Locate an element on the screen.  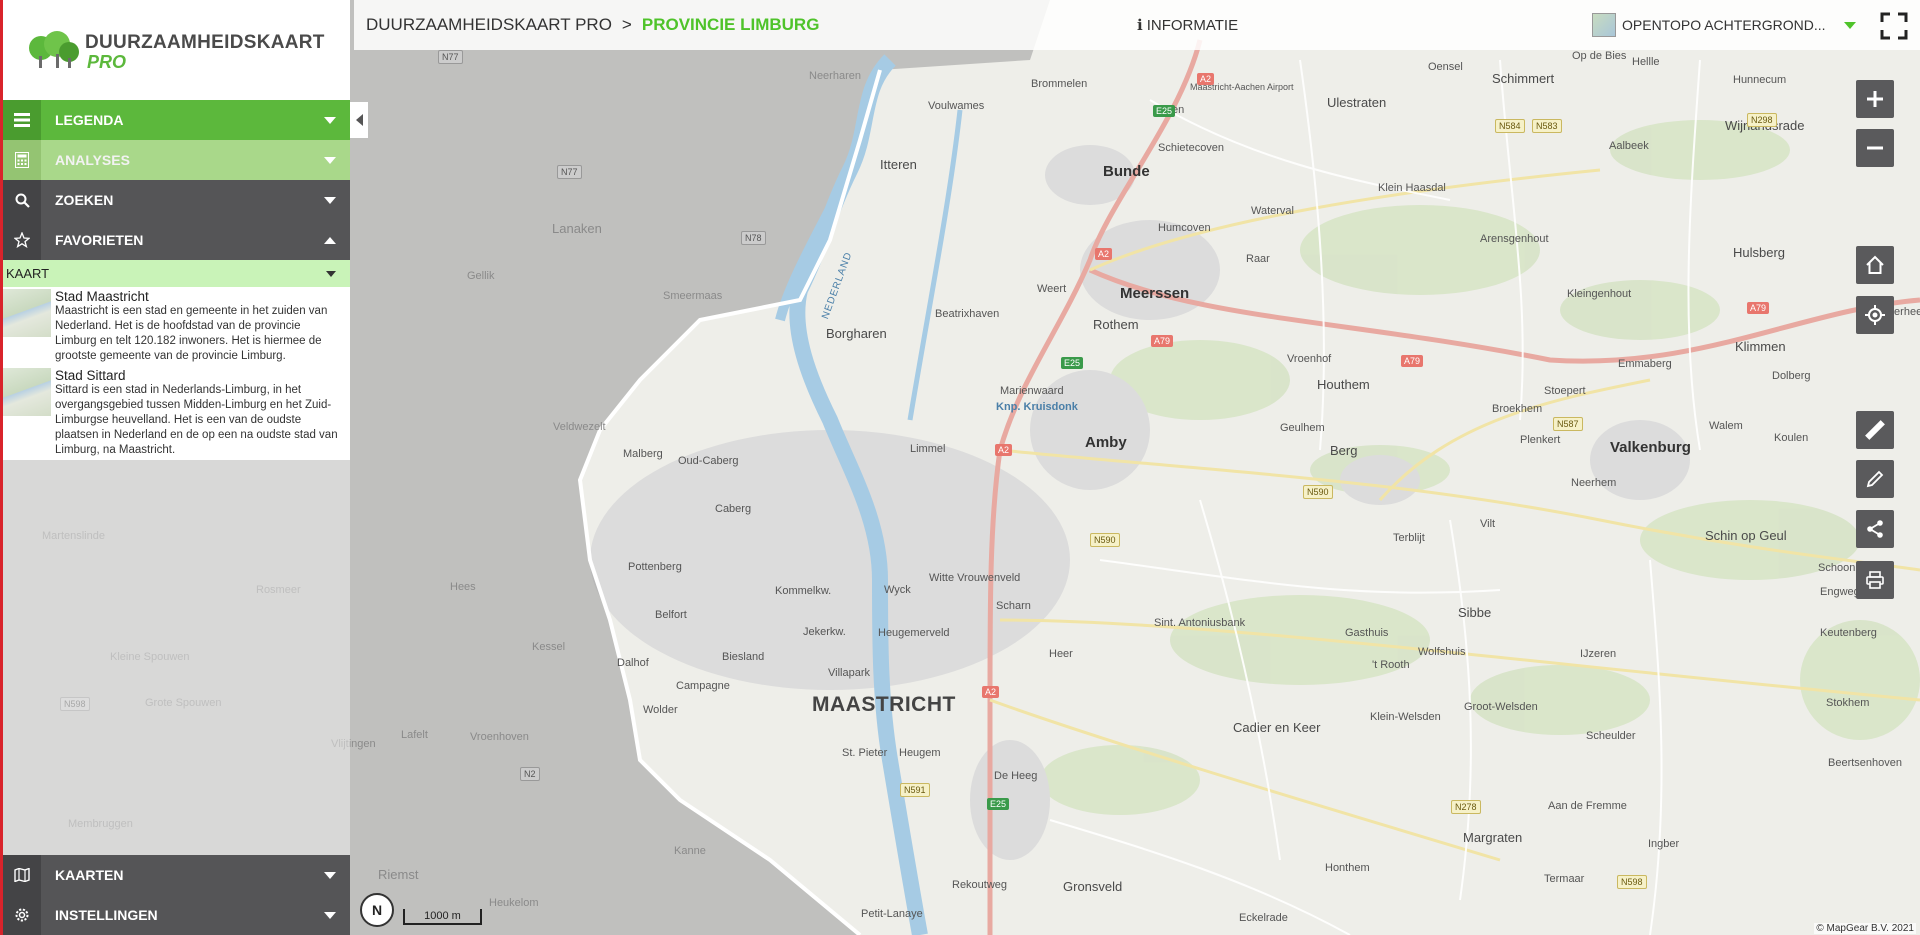
north-label: N is located at coordinates (377, 910).